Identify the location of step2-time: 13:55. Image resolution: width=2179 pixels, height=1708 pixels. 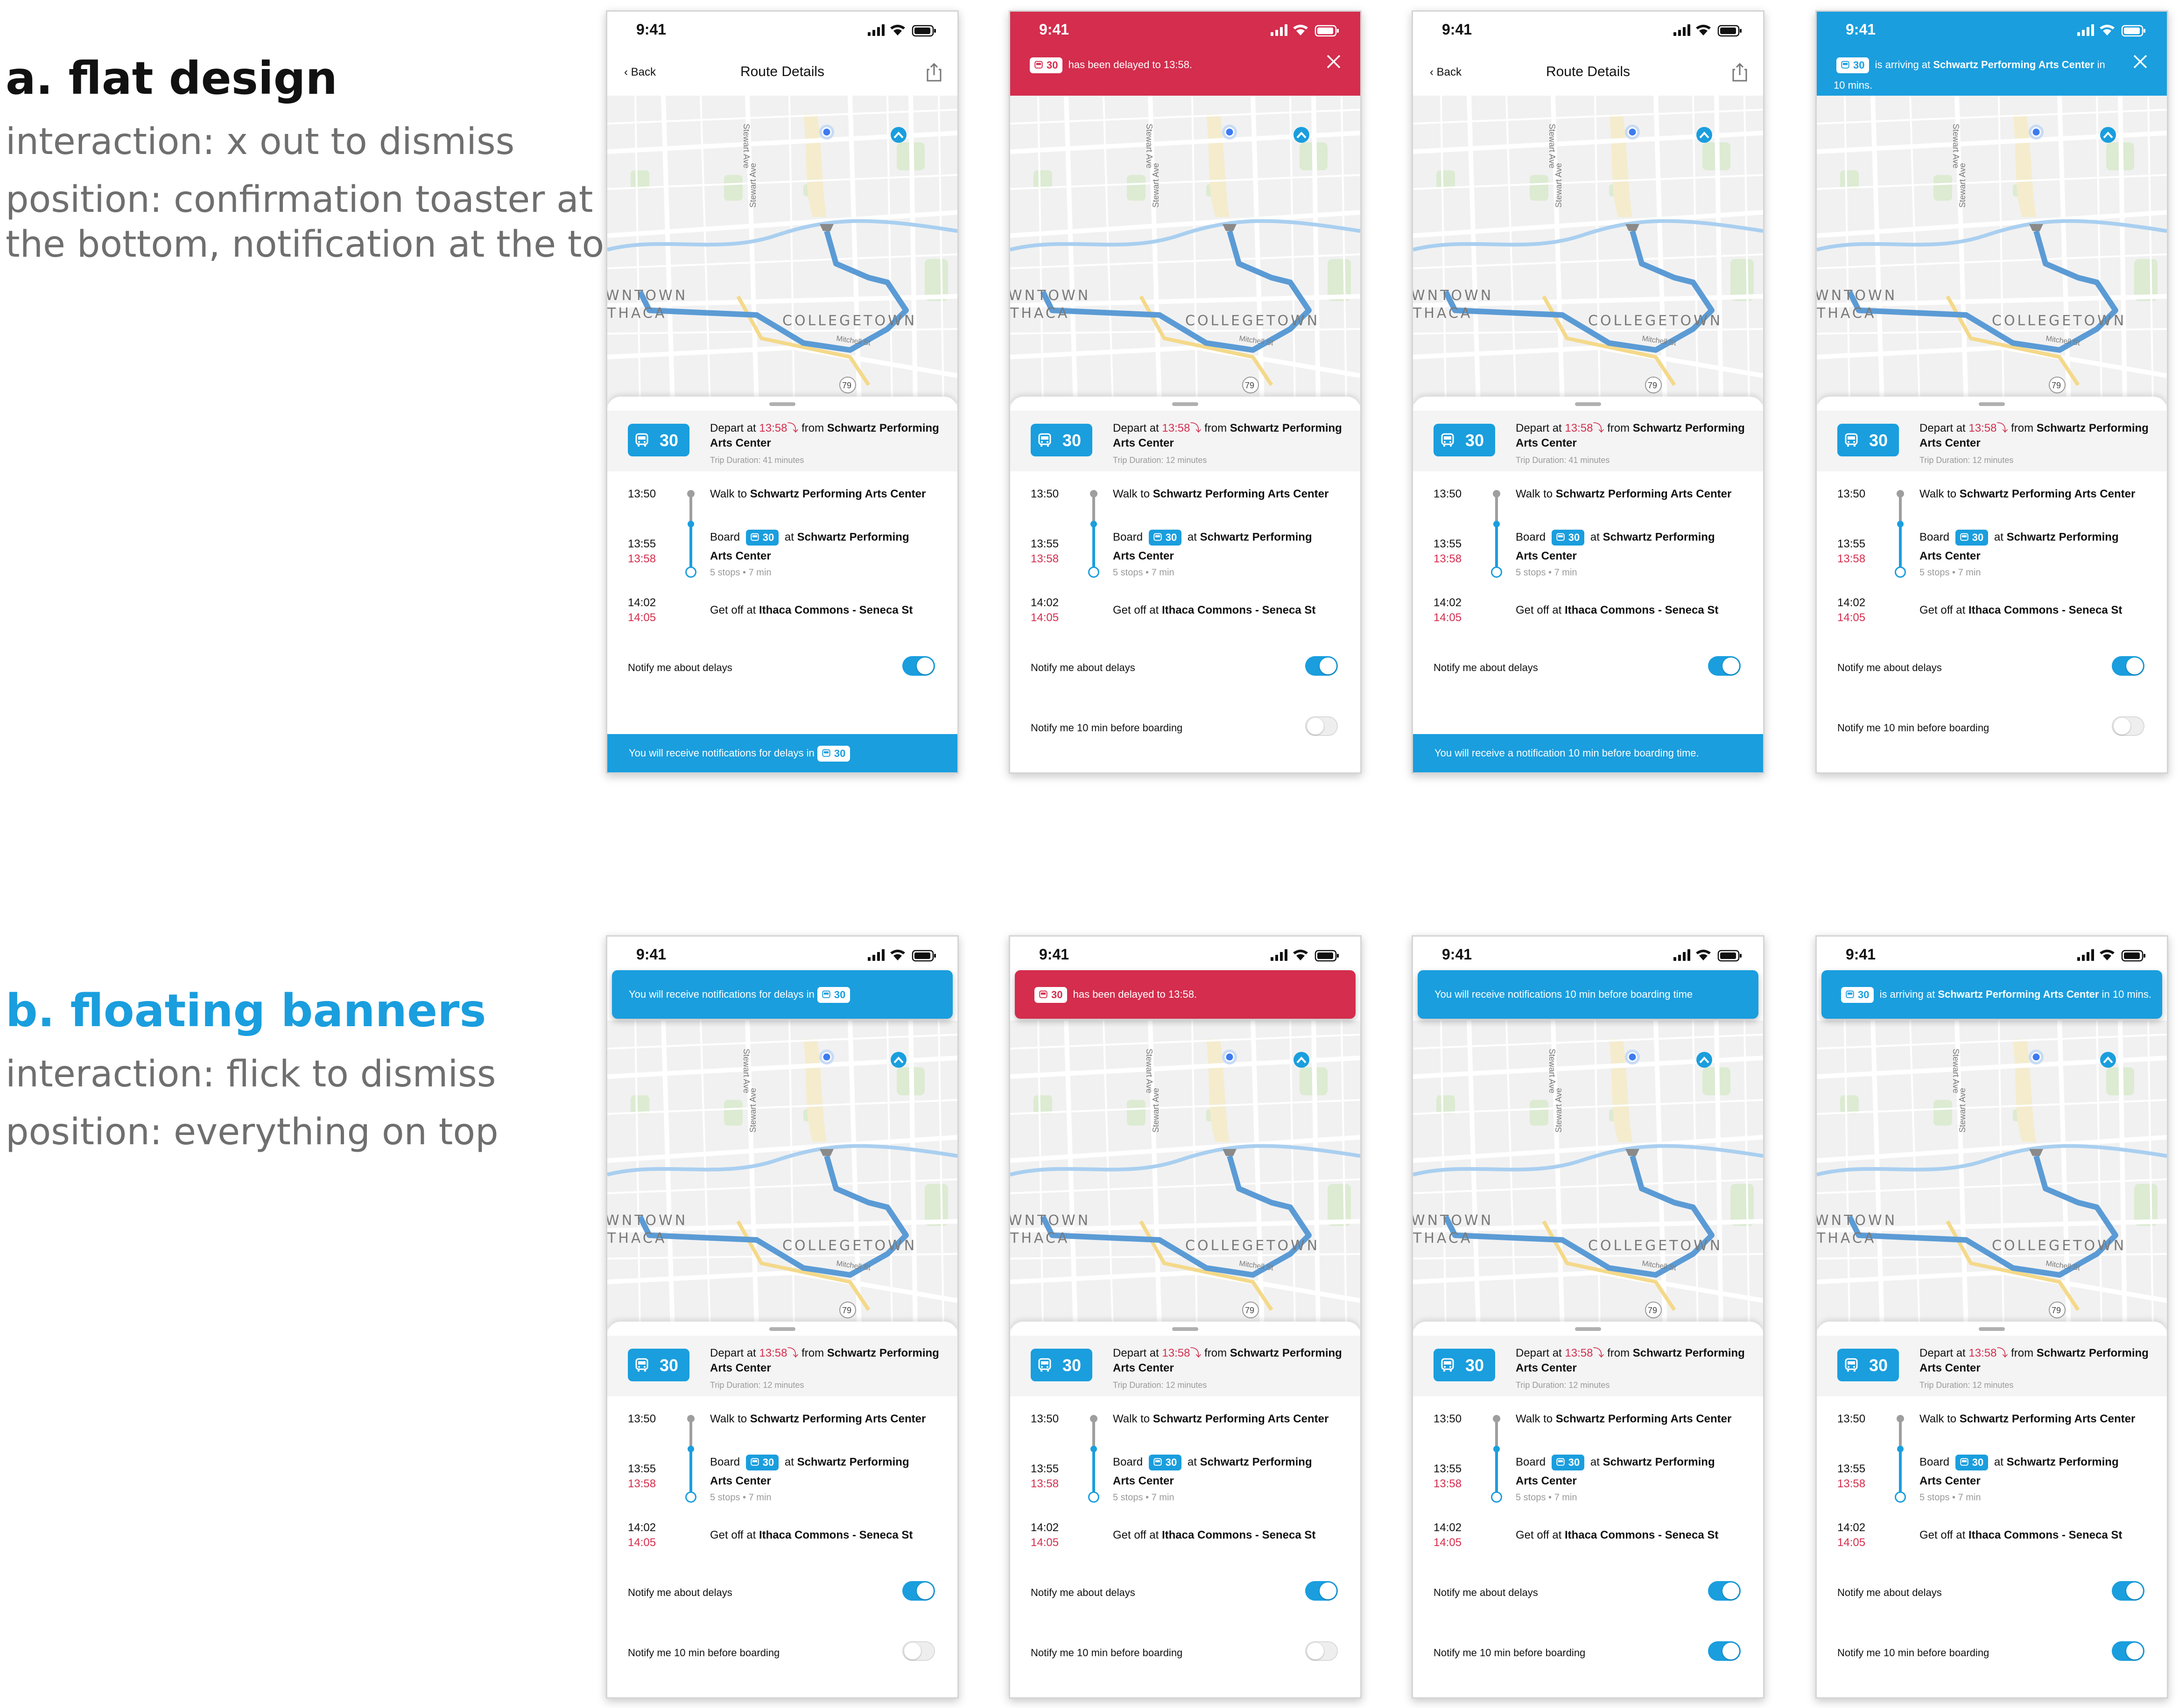
(1851, 1469).